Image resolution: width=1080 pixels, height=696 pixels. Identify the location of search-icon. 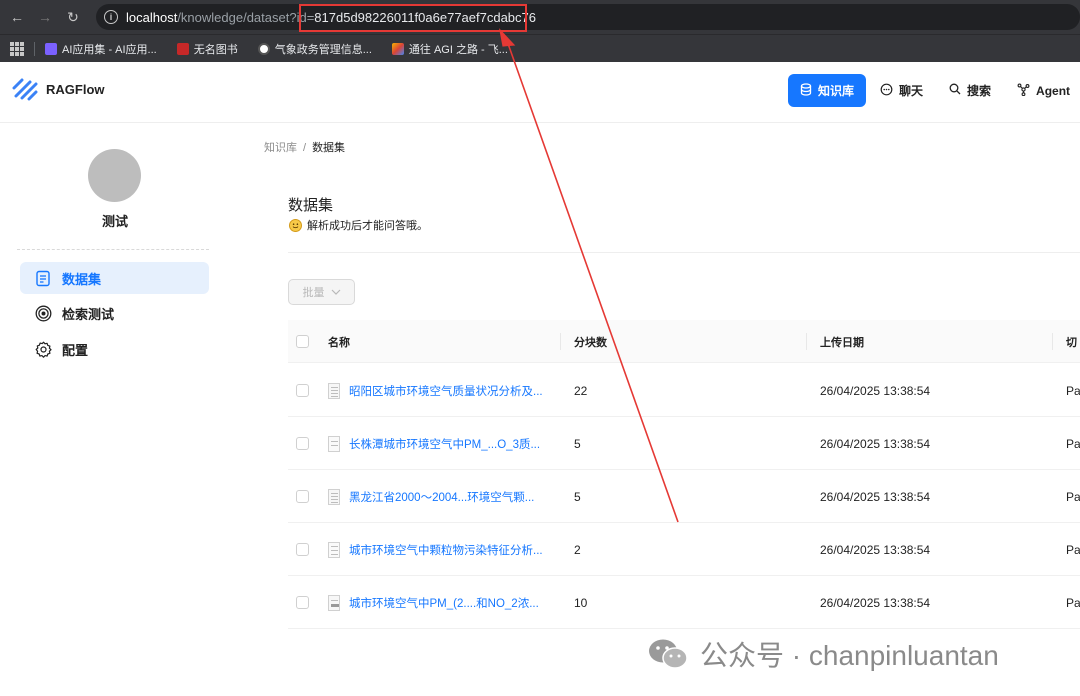
(955, 90).